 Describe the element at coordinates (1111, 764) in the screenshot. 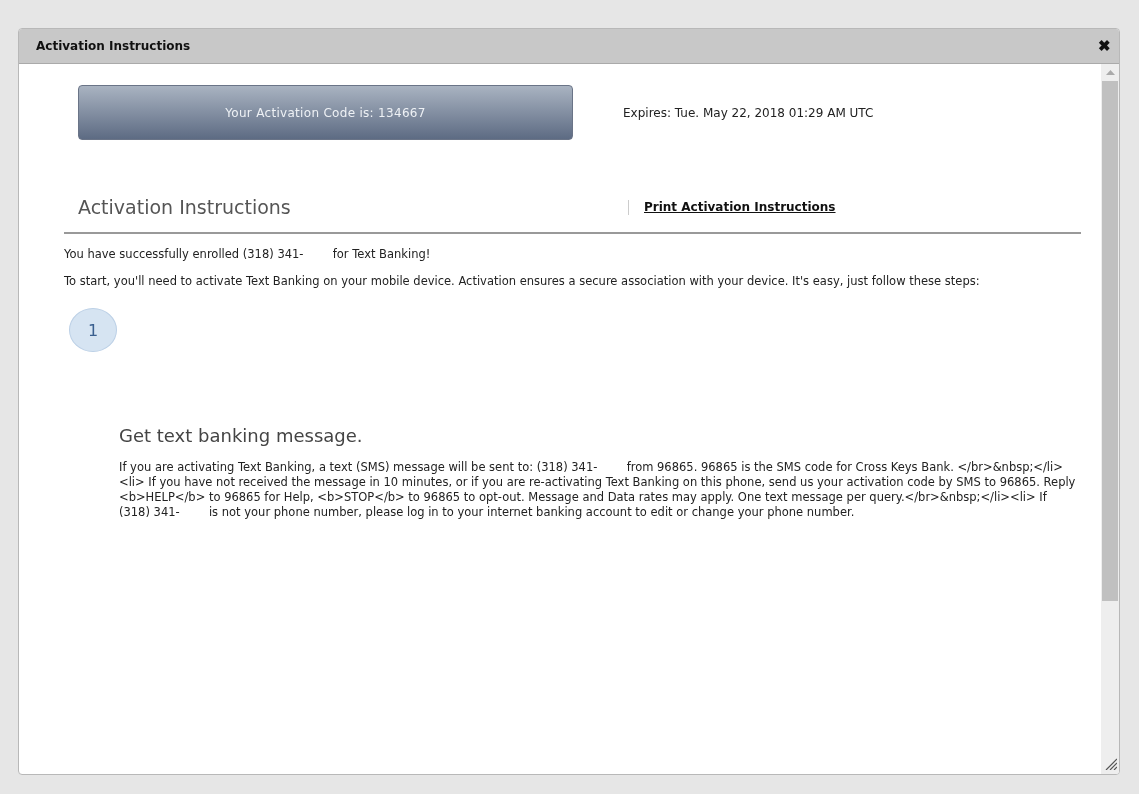

I see `resize-grip-icon` at that location.